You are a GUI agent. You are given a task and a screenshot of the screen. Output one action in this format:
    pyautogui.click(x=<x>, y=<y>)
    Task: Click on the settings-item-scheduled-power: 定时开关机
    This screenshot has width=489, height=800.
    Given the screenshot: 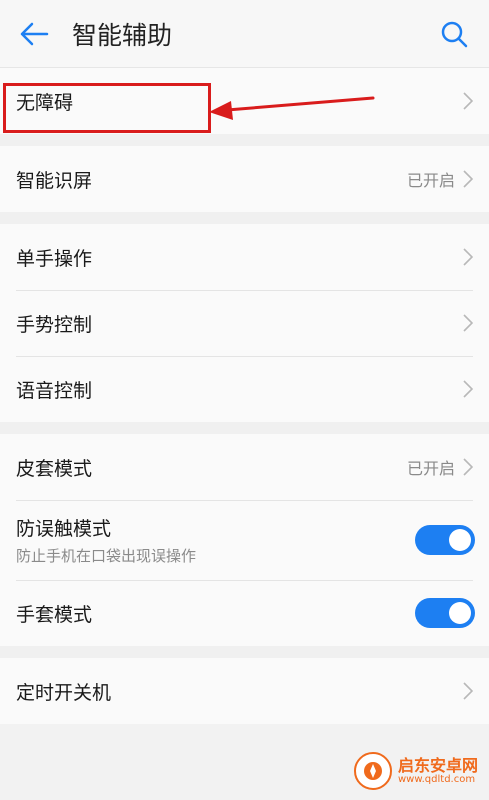 What is the action you would take?
    pyautogui.click(x=244, y=691)
    